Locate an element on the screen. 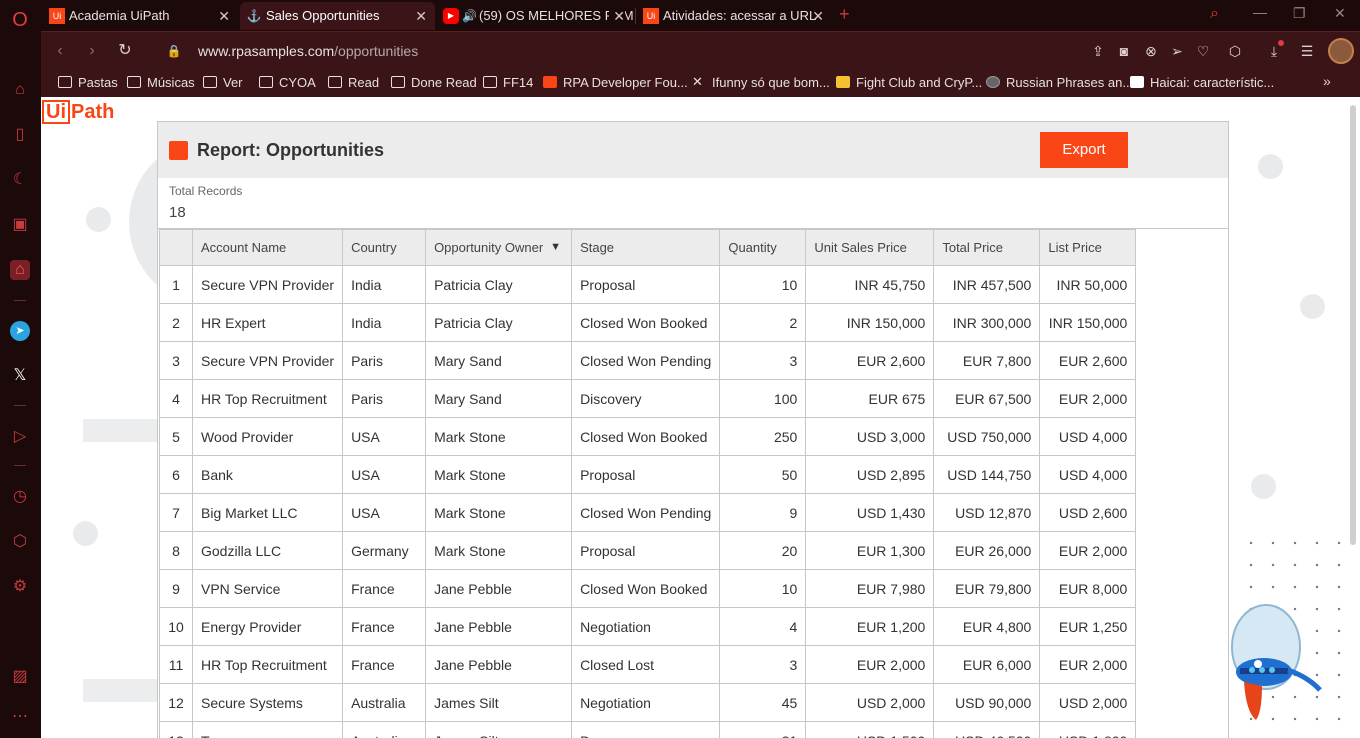 Image resolution: width=1360 pixels, height=738 pixels. avatar is located at coordinates (1341, 51).